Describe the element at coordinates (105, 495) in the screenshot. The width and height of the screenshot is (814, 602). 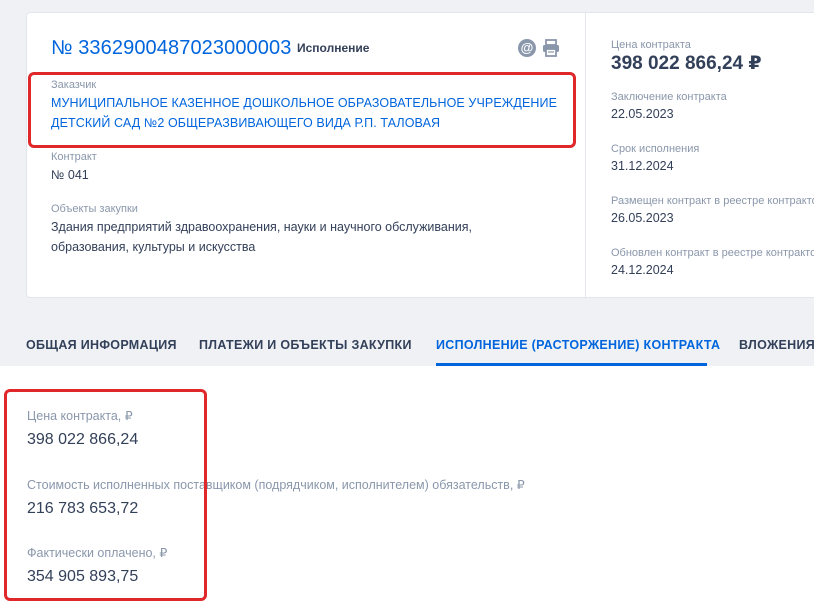
I see `amounts-highlight-box` at that location.